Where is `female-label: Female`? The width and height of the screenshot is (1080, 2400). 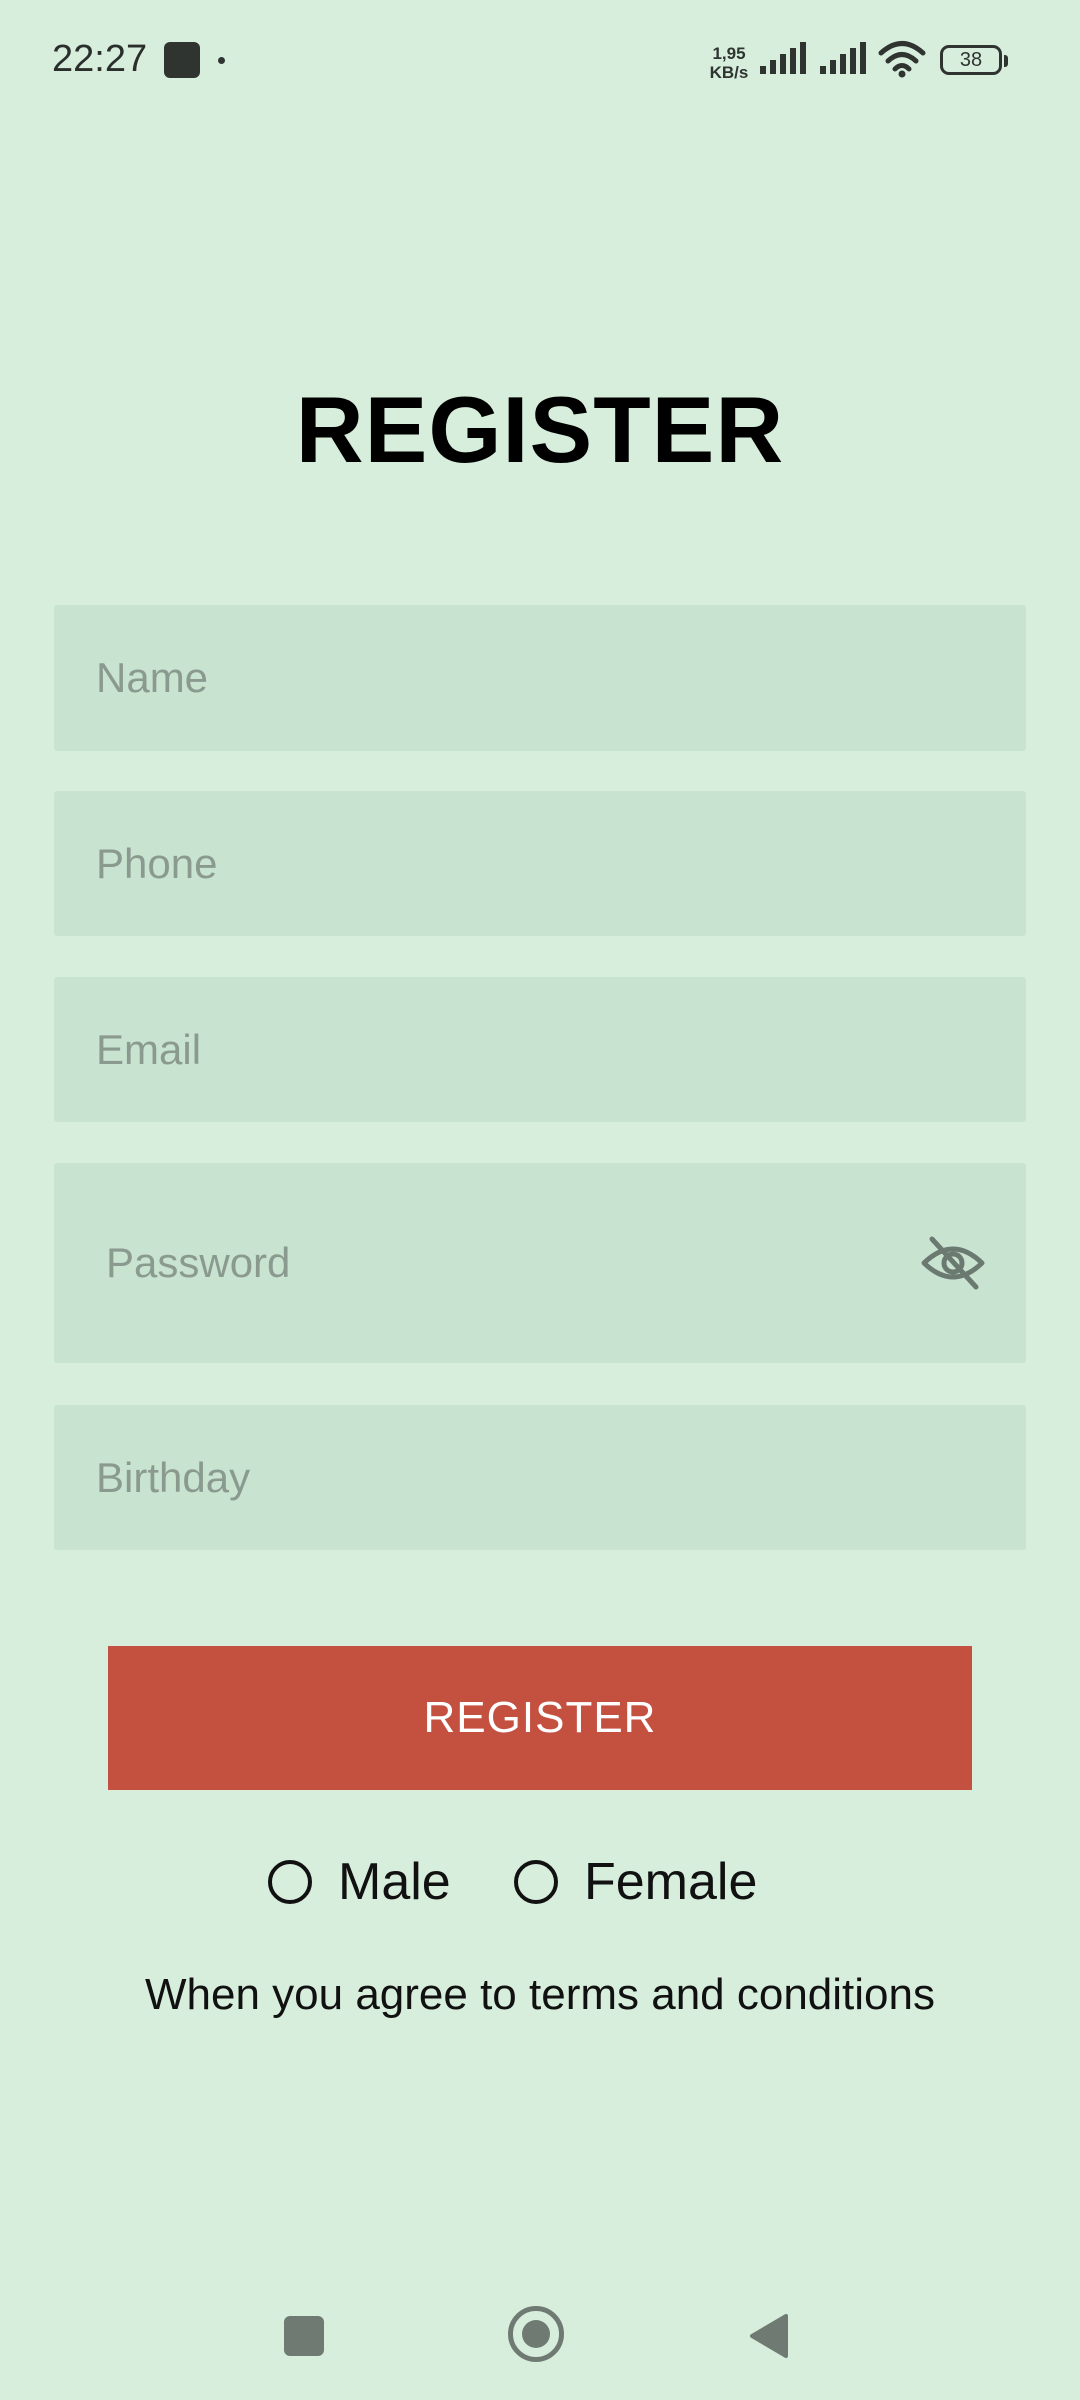
female-label: Female is located at coordinates (671, 1882).